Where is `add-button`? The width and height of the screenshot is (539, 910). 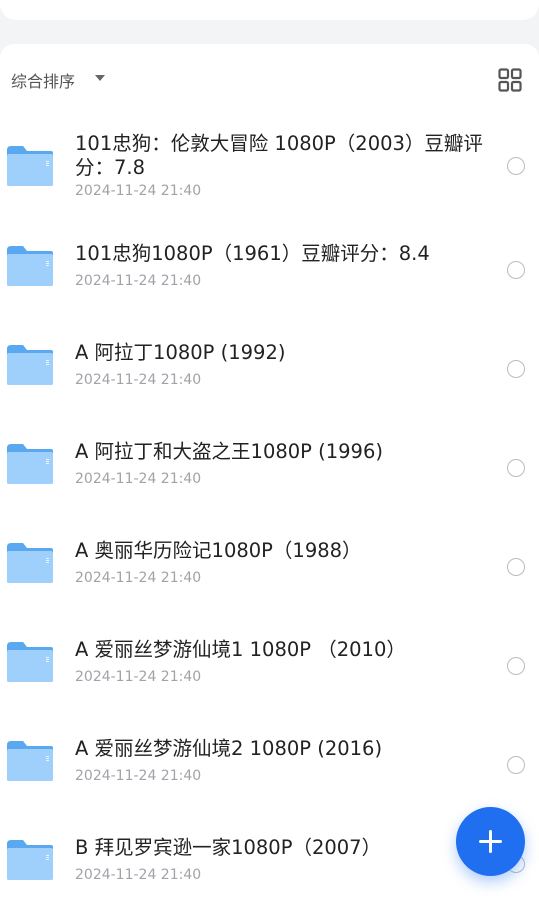
add-button is located at coordinates (490, 841).